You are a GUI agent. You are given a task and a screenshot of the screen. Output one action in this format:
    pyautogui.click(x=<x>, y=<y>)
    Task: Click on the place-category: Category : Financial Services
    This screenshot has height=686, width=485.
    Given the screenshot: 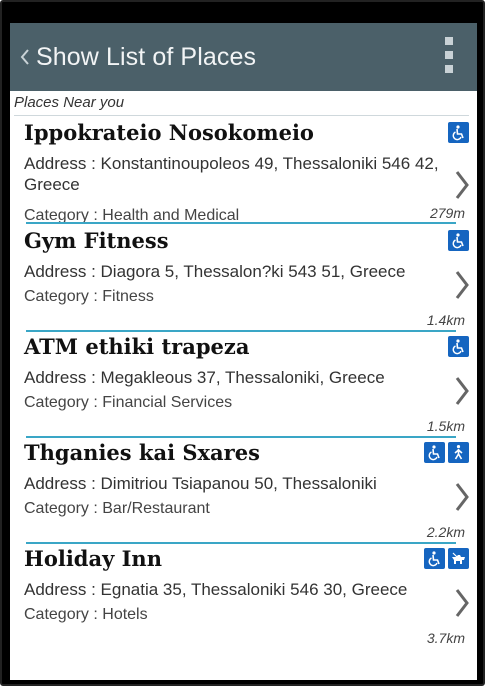 What is the action you would take?
    pyautogui.click(x=128, y=402)
    